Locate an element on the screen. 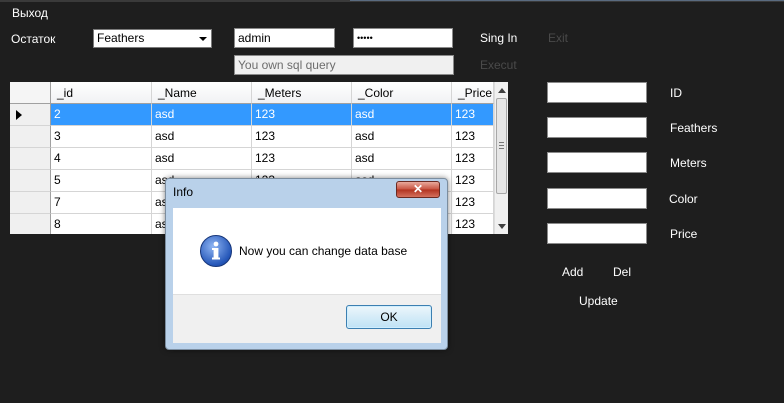  scroll-down-icon is located at coordinates (502, 226).